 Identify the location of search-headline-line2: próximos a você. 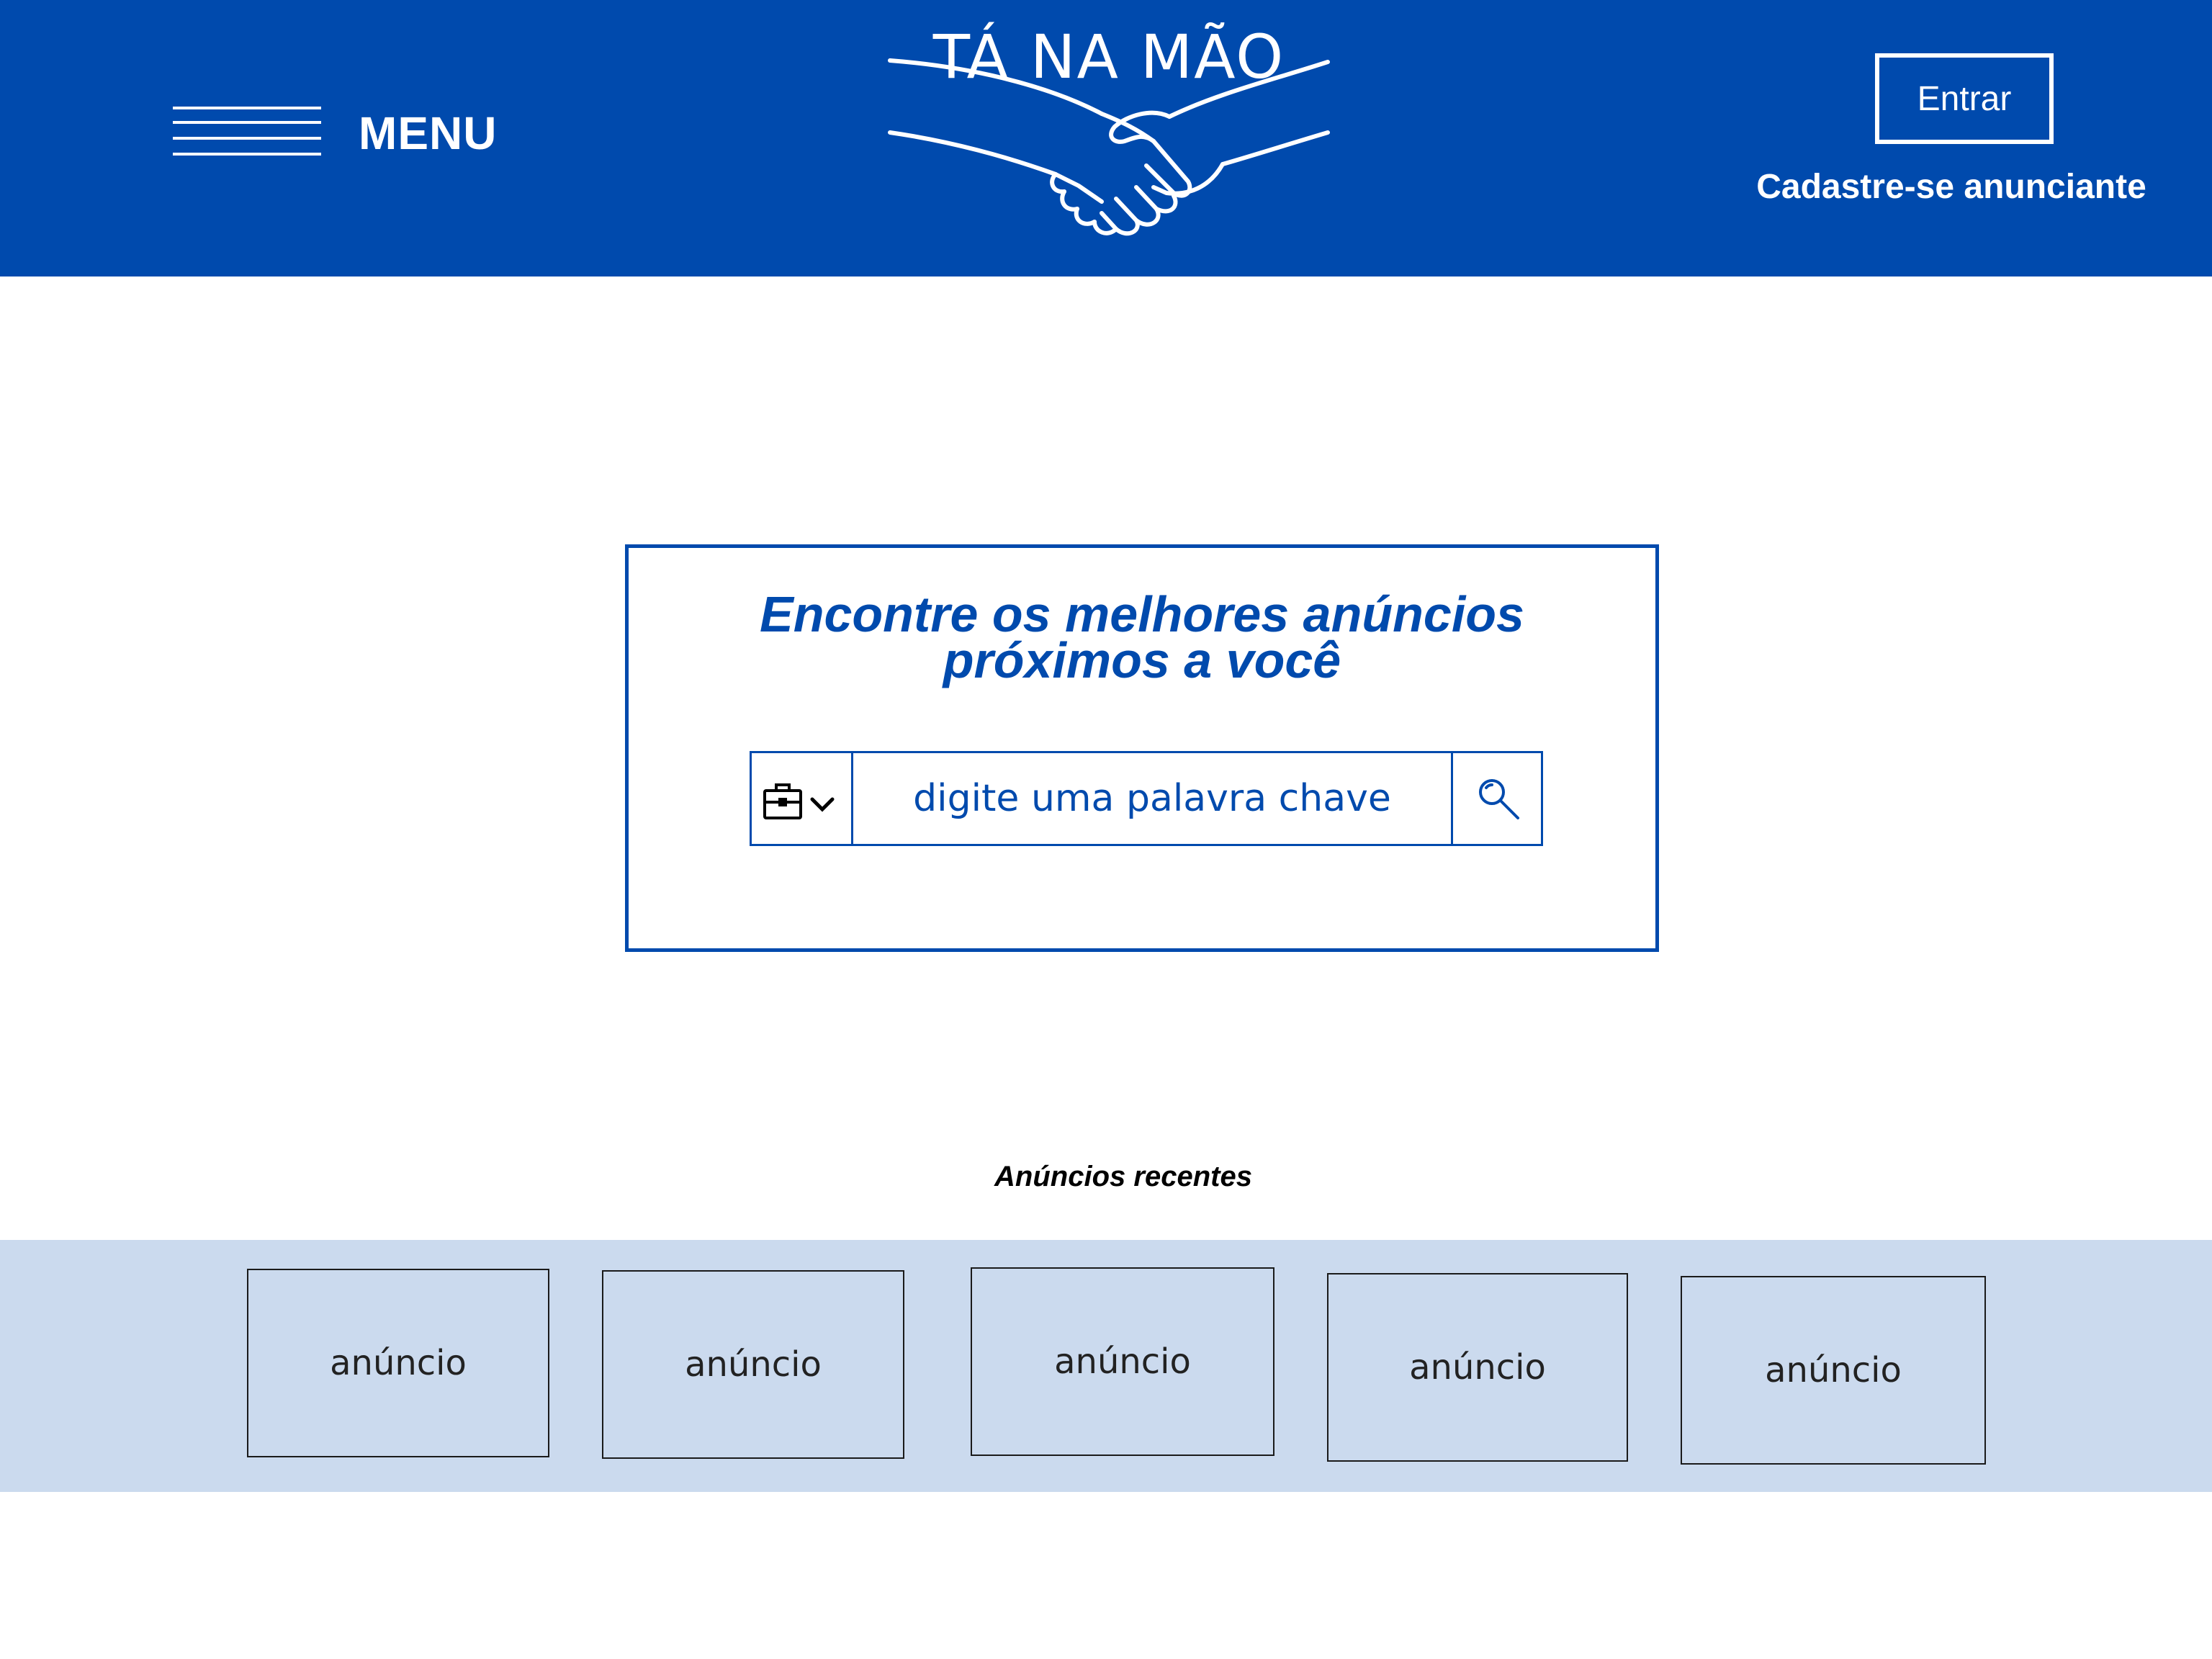
(1142, 660).